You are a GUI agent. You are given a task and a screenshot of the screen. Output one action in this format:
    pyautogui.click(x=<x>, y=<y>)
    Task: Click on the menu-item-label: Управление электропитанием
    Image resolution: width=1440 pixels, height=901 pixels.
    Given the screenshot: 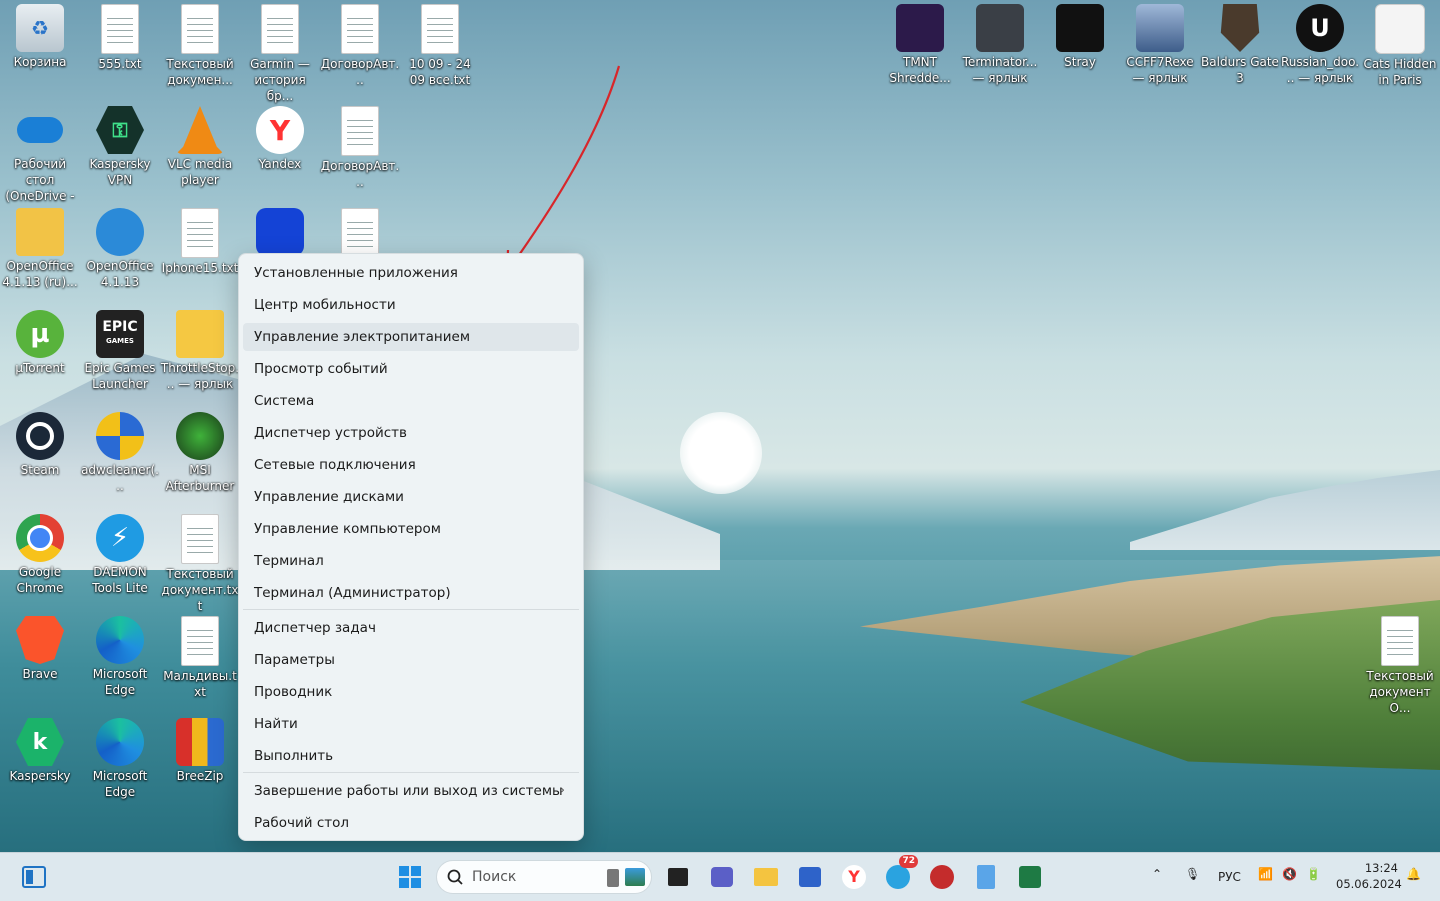 What is the action you would take?
    pyautogui.click(x=362, y=337)
    